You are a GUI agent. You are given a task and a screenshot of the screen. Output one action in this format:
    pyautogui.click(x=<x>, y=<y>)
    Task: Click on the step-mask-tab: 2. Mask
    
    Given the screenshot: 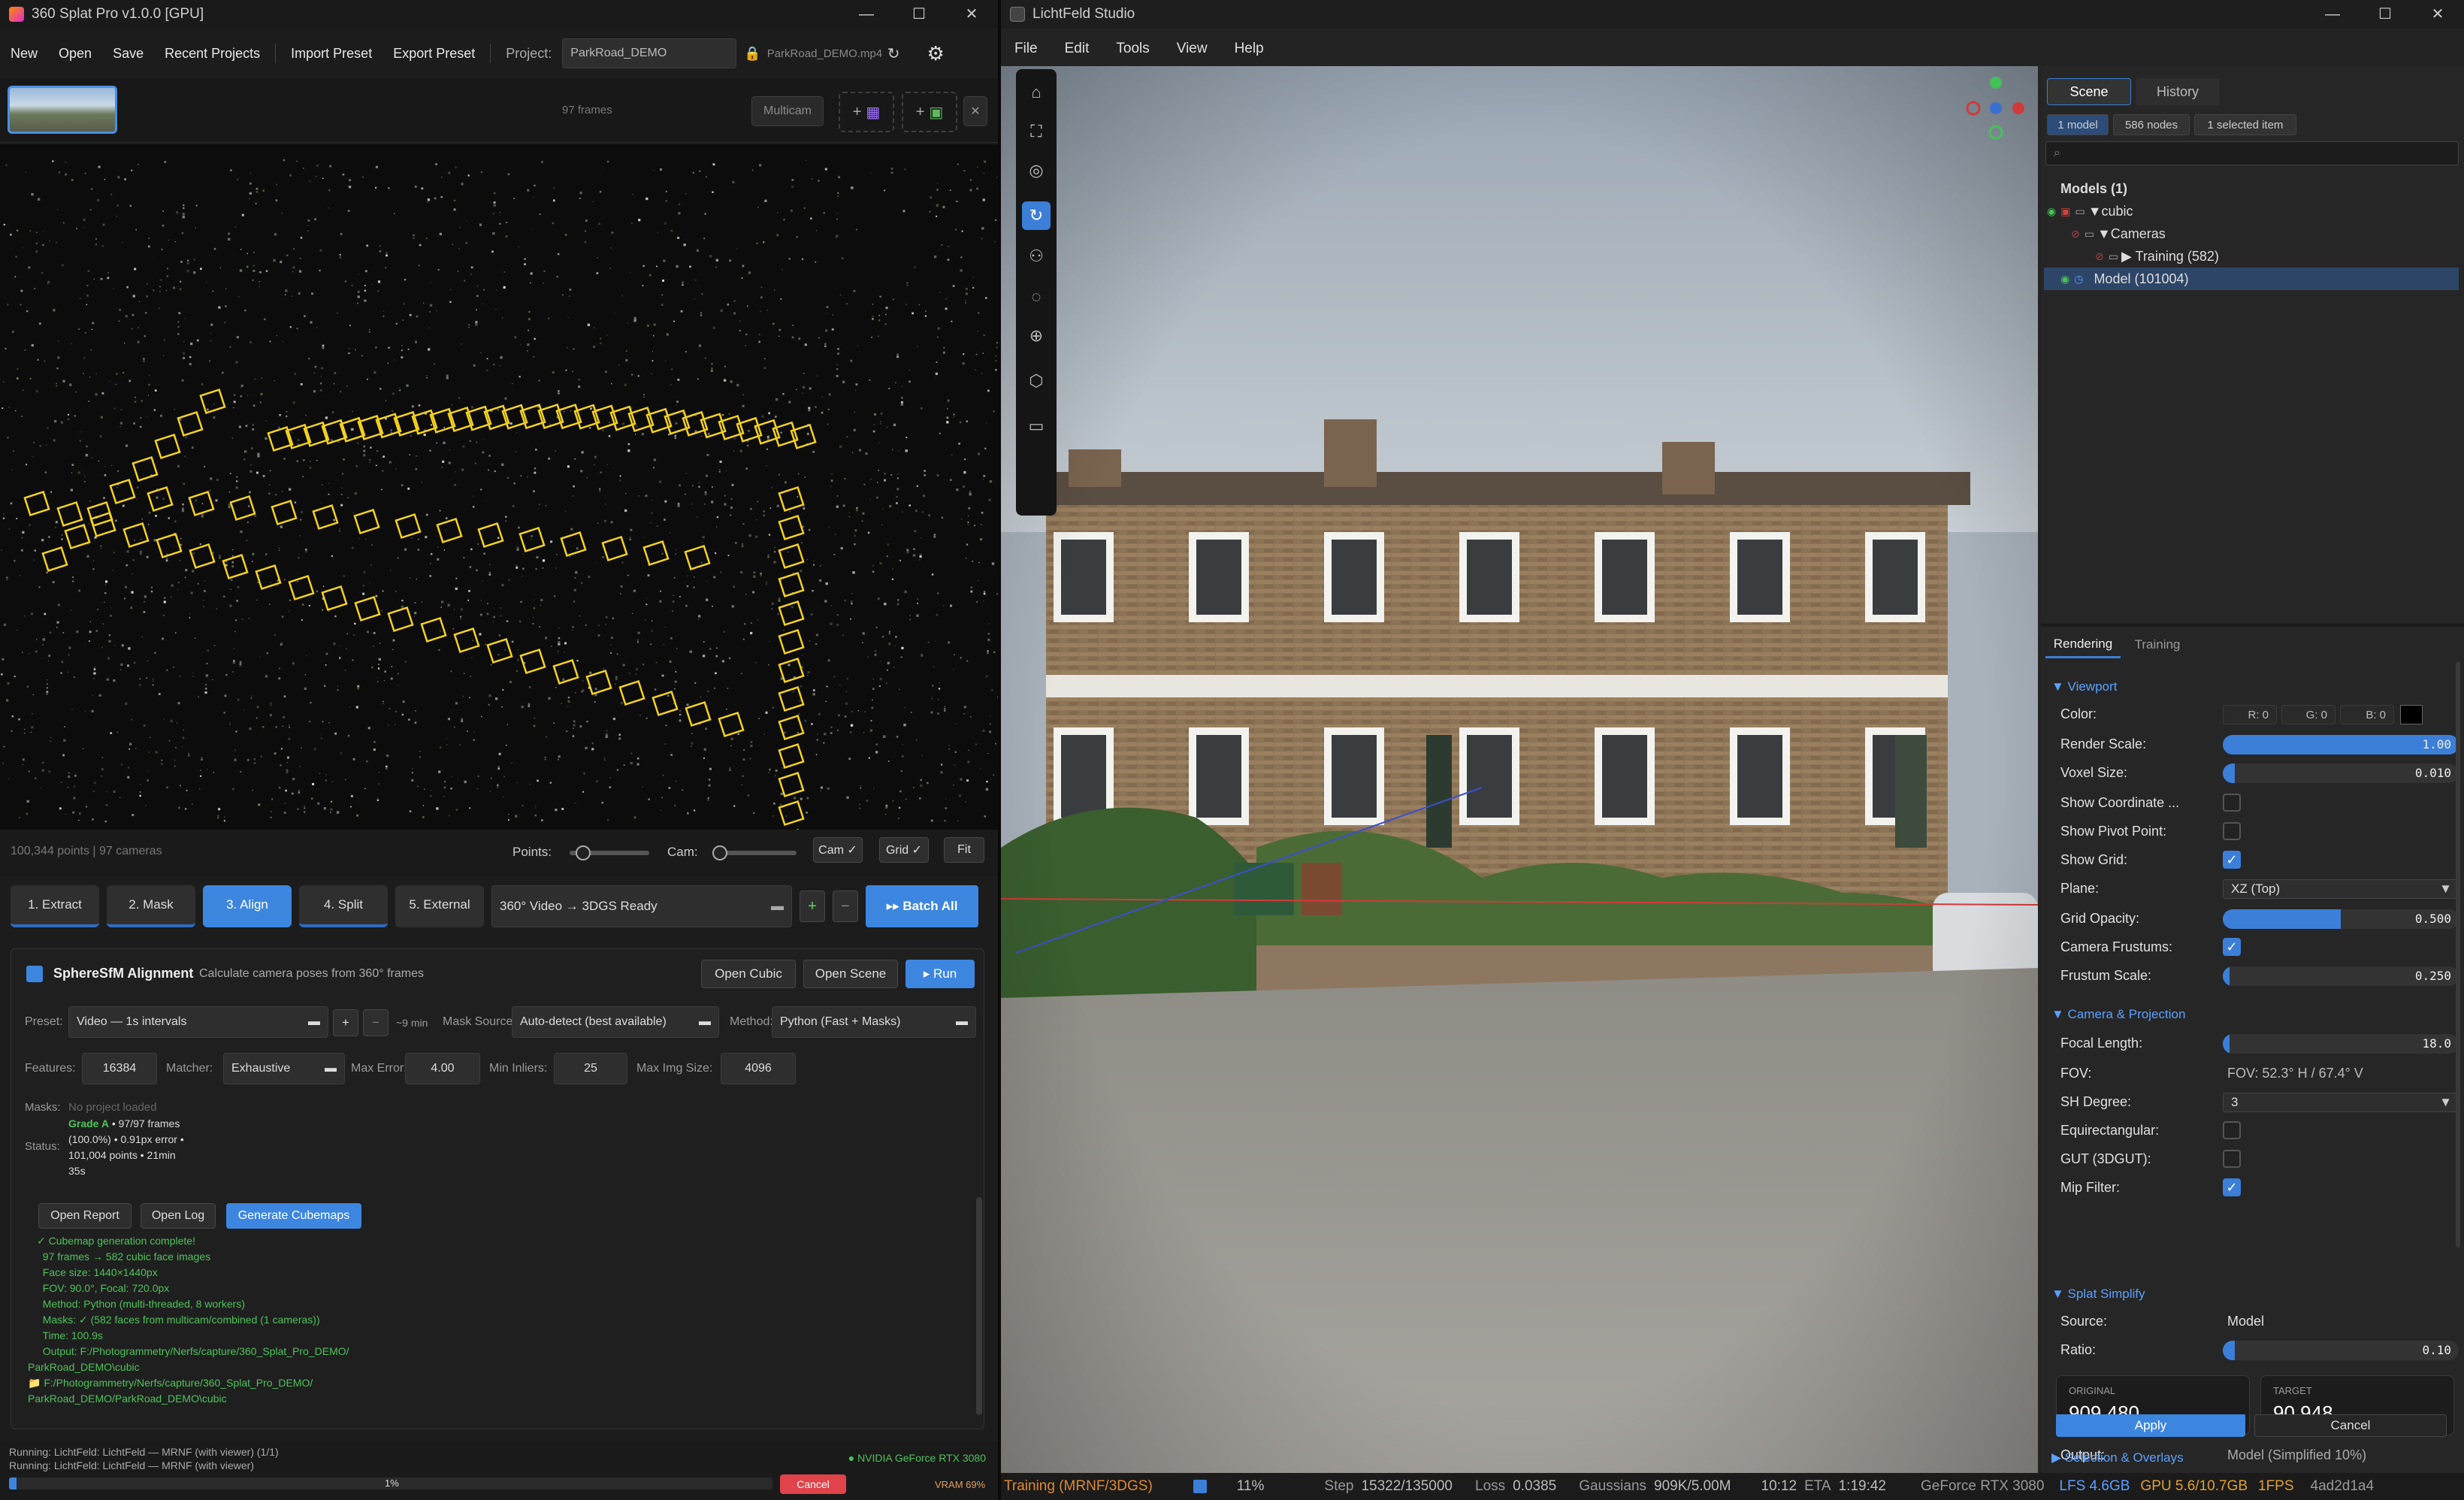 What is the action you would take?
    pyautogui.click(x=151, y=906)
    